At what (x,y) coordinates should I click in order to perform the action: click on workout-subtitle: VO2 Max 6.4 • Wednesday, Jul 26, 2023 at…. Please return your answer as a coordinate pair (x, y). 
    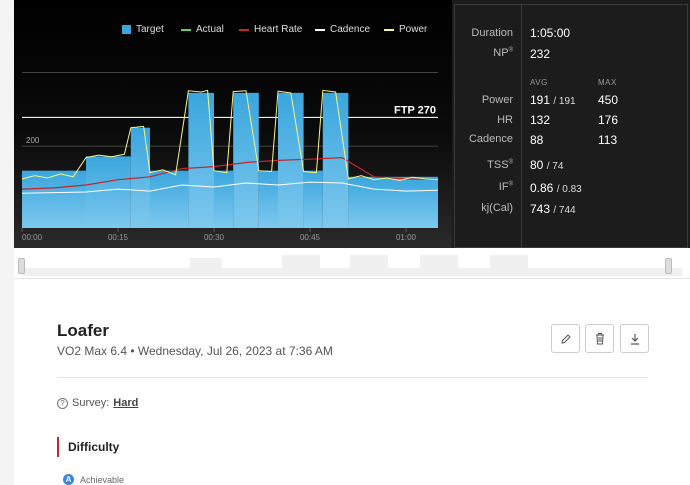
    Looking at the image, I should click on (195, 351).